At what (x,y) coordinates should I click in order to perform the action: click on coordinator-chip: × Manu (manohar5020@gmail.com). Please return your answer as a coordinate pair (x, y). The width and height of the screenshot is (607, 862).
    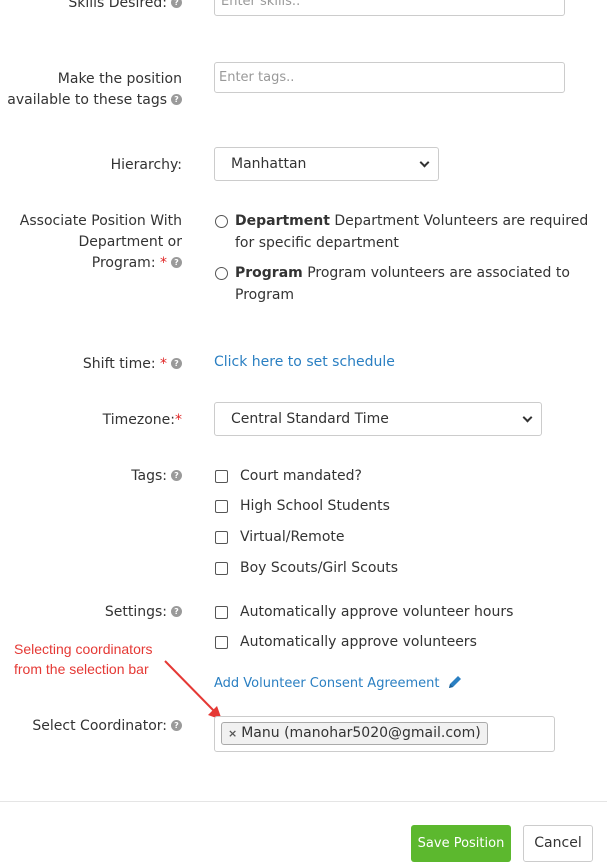
    Looking at the image, I should click on (354, 733).